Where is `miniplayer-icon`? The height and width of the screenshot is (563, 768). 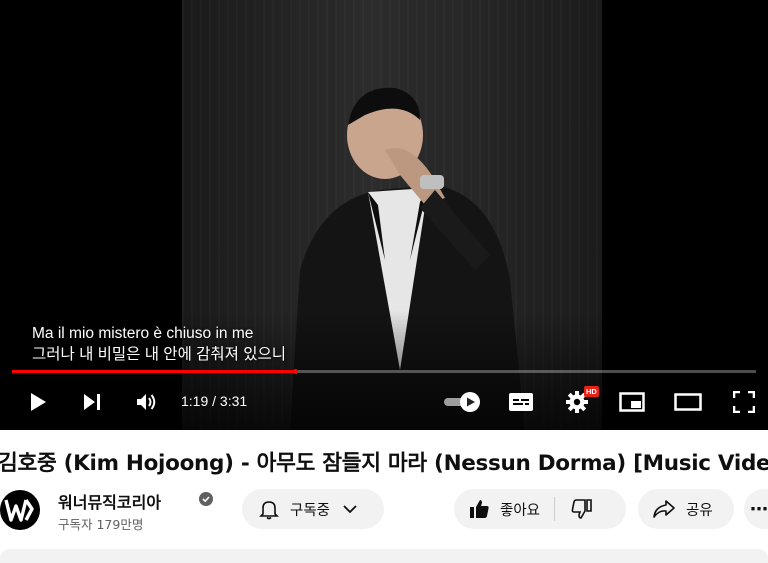 miniplayer-icon is located at coordinates (632, 402).